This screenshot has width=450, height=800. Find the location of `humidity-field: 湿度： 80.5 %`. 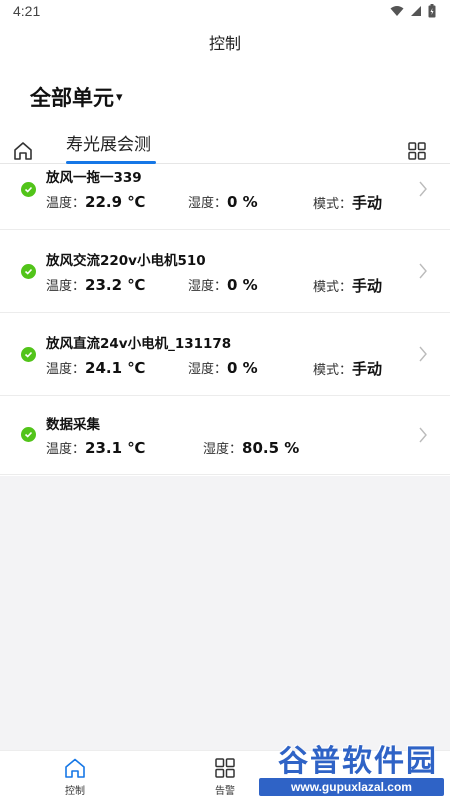

humidity-field: 湿度： 80.5 % is located at coordinates (251, 447).